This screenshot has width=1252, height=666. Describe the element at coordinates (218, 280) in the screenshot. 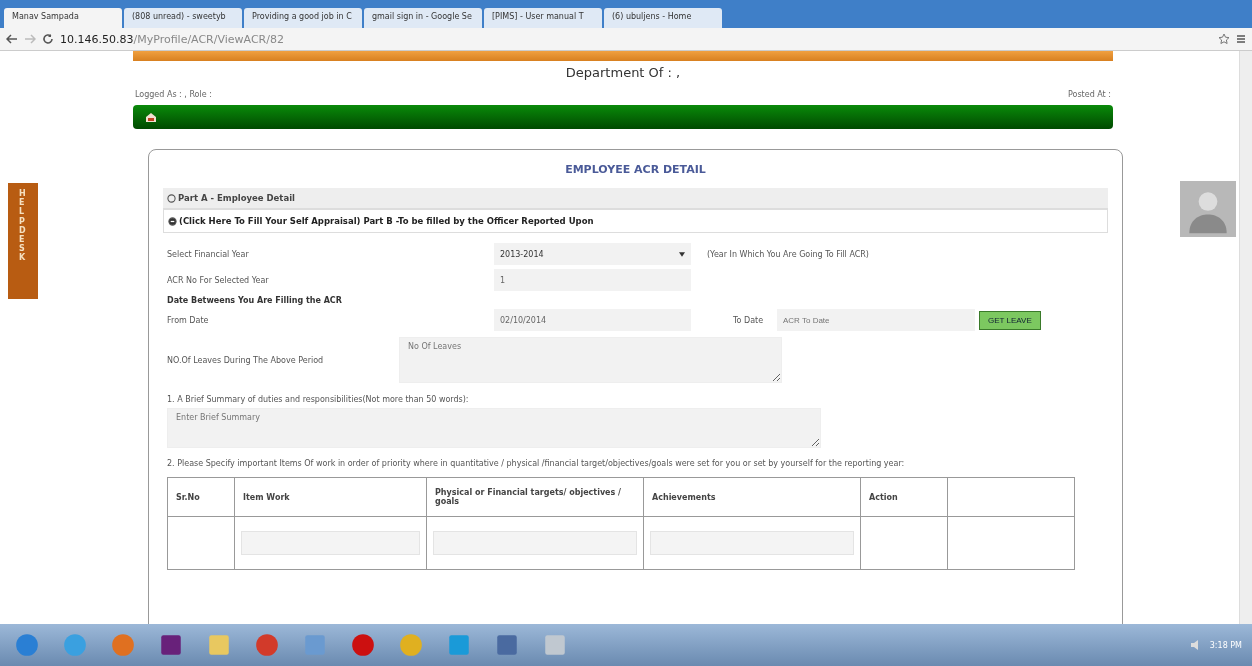

I see `field-label: ACR No For Selected Year` at that location.